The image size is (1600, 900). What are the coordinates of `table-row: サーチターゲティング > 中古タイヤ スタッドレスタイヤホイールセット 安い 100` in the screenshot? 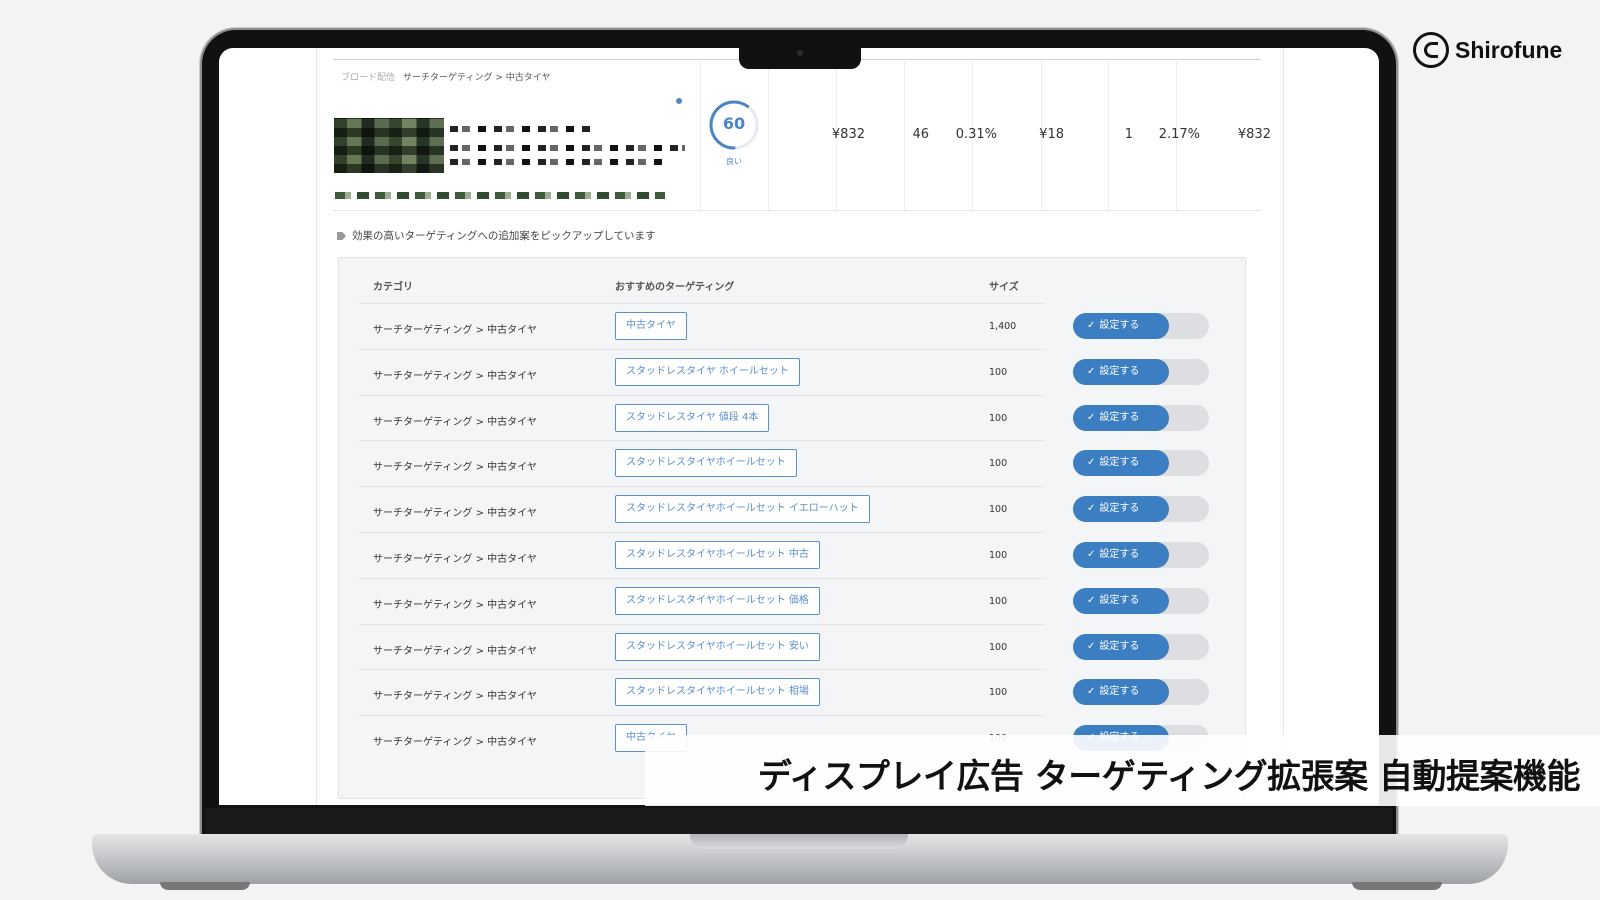 It's located at (702, 647).